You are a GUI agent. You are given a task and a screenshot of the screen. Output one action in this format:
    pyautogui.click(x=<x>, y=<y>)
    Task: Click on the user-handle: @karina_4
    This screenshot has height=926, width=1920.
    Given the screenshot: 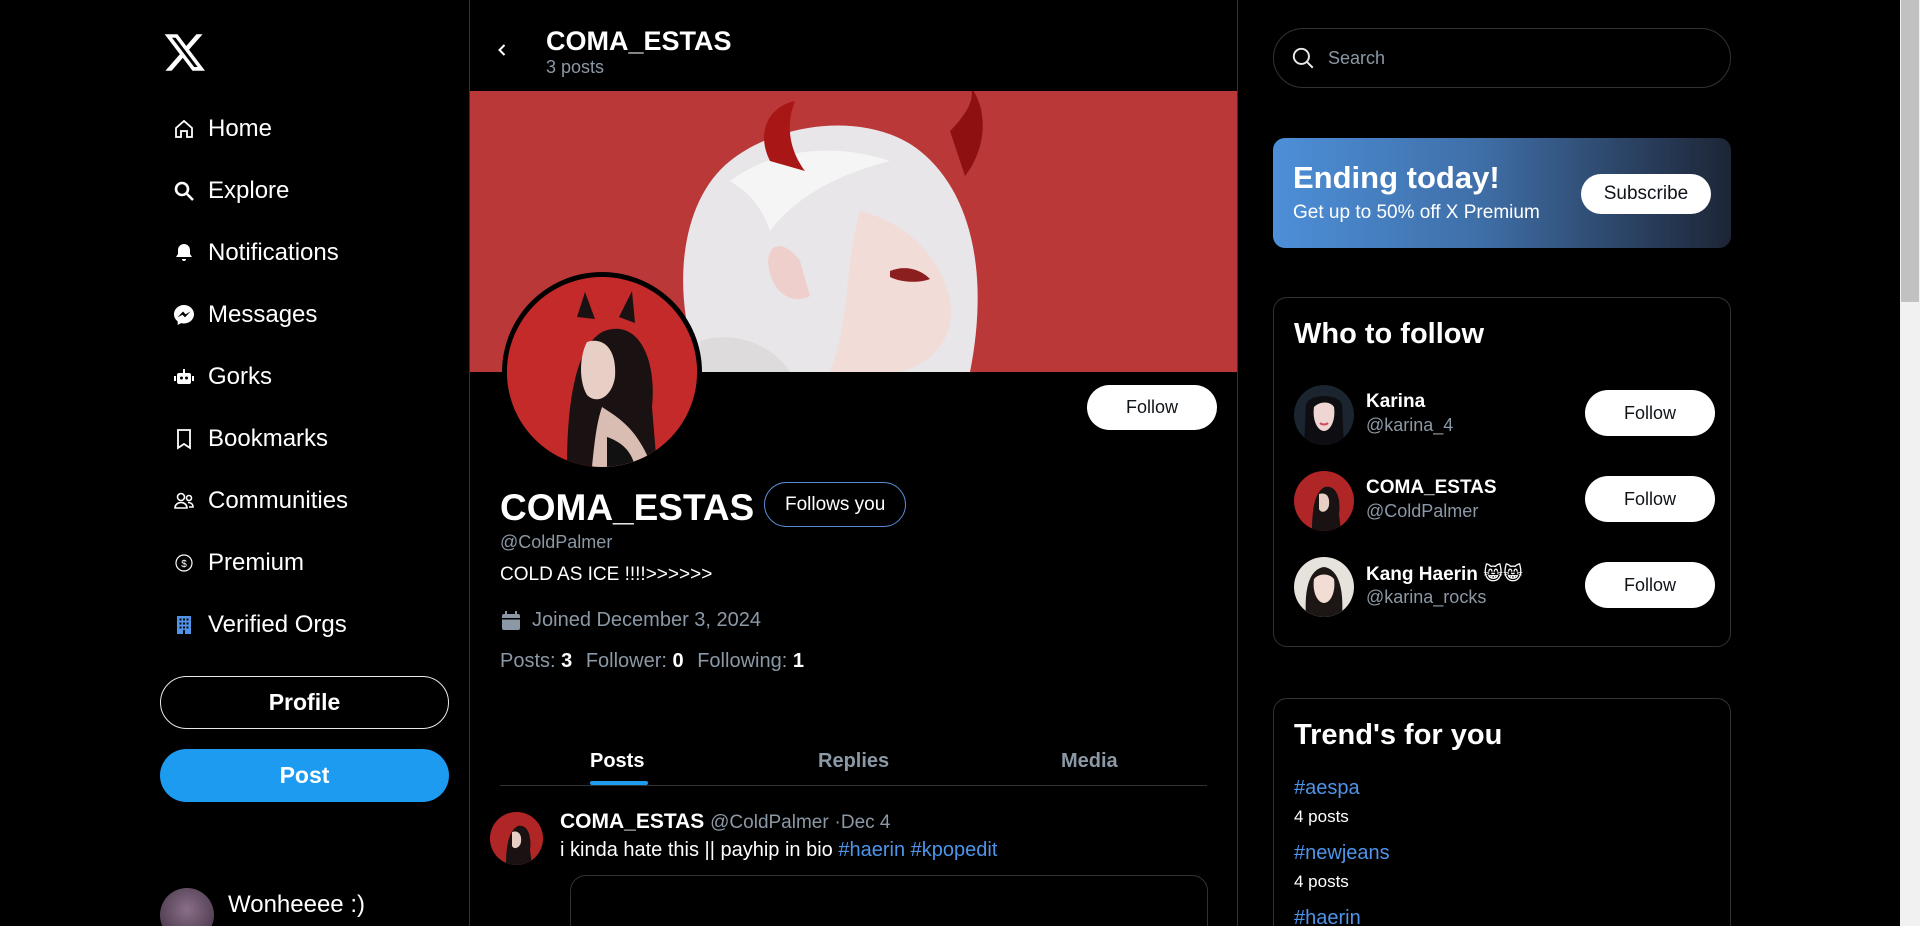 What is the action you would take?
    pyautogui.click(x=1410, y=425)
    